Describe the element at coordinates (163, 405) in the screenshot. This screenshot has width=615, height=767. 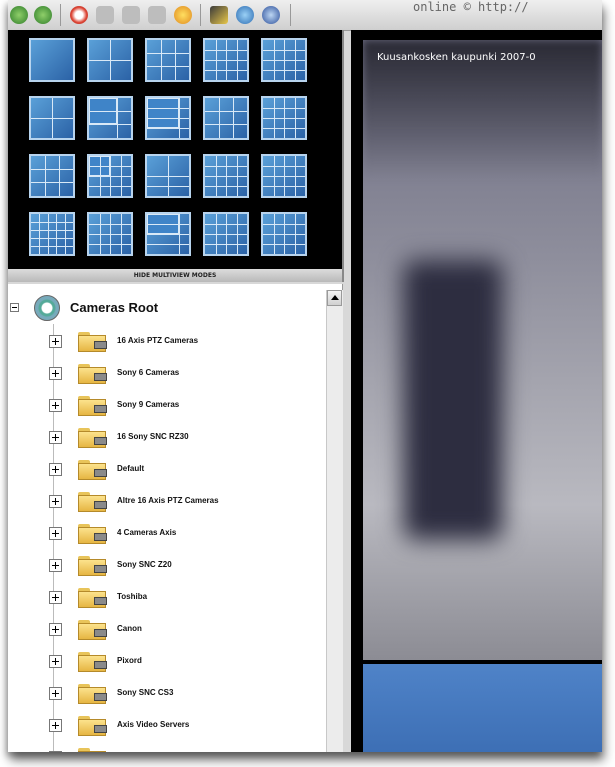
I see `tree-item: Sony 9 Cameras` at that location.